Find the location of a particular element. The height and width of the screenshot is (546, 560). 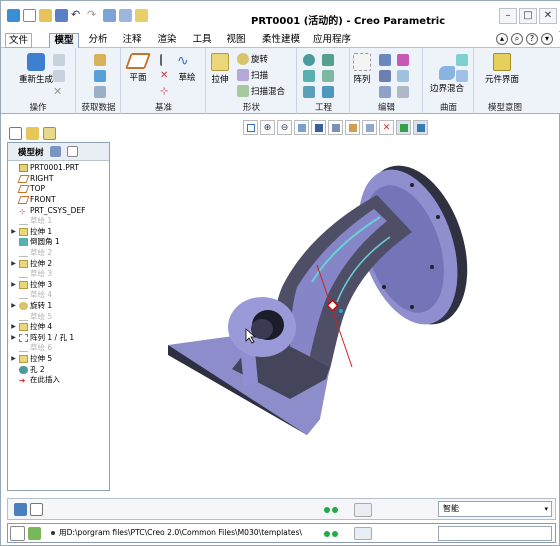

settings-icon: ▾ is located at coordinates (547, 39).